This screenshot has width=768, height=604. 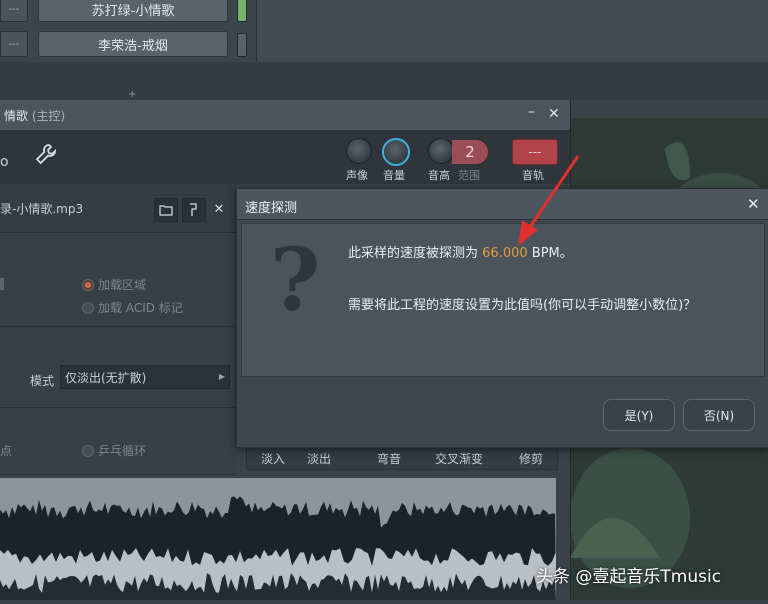 What do you see at coordinates (88, 284) in the screenshot?
I see `load-region-radio` at bounding box center [88, 284].